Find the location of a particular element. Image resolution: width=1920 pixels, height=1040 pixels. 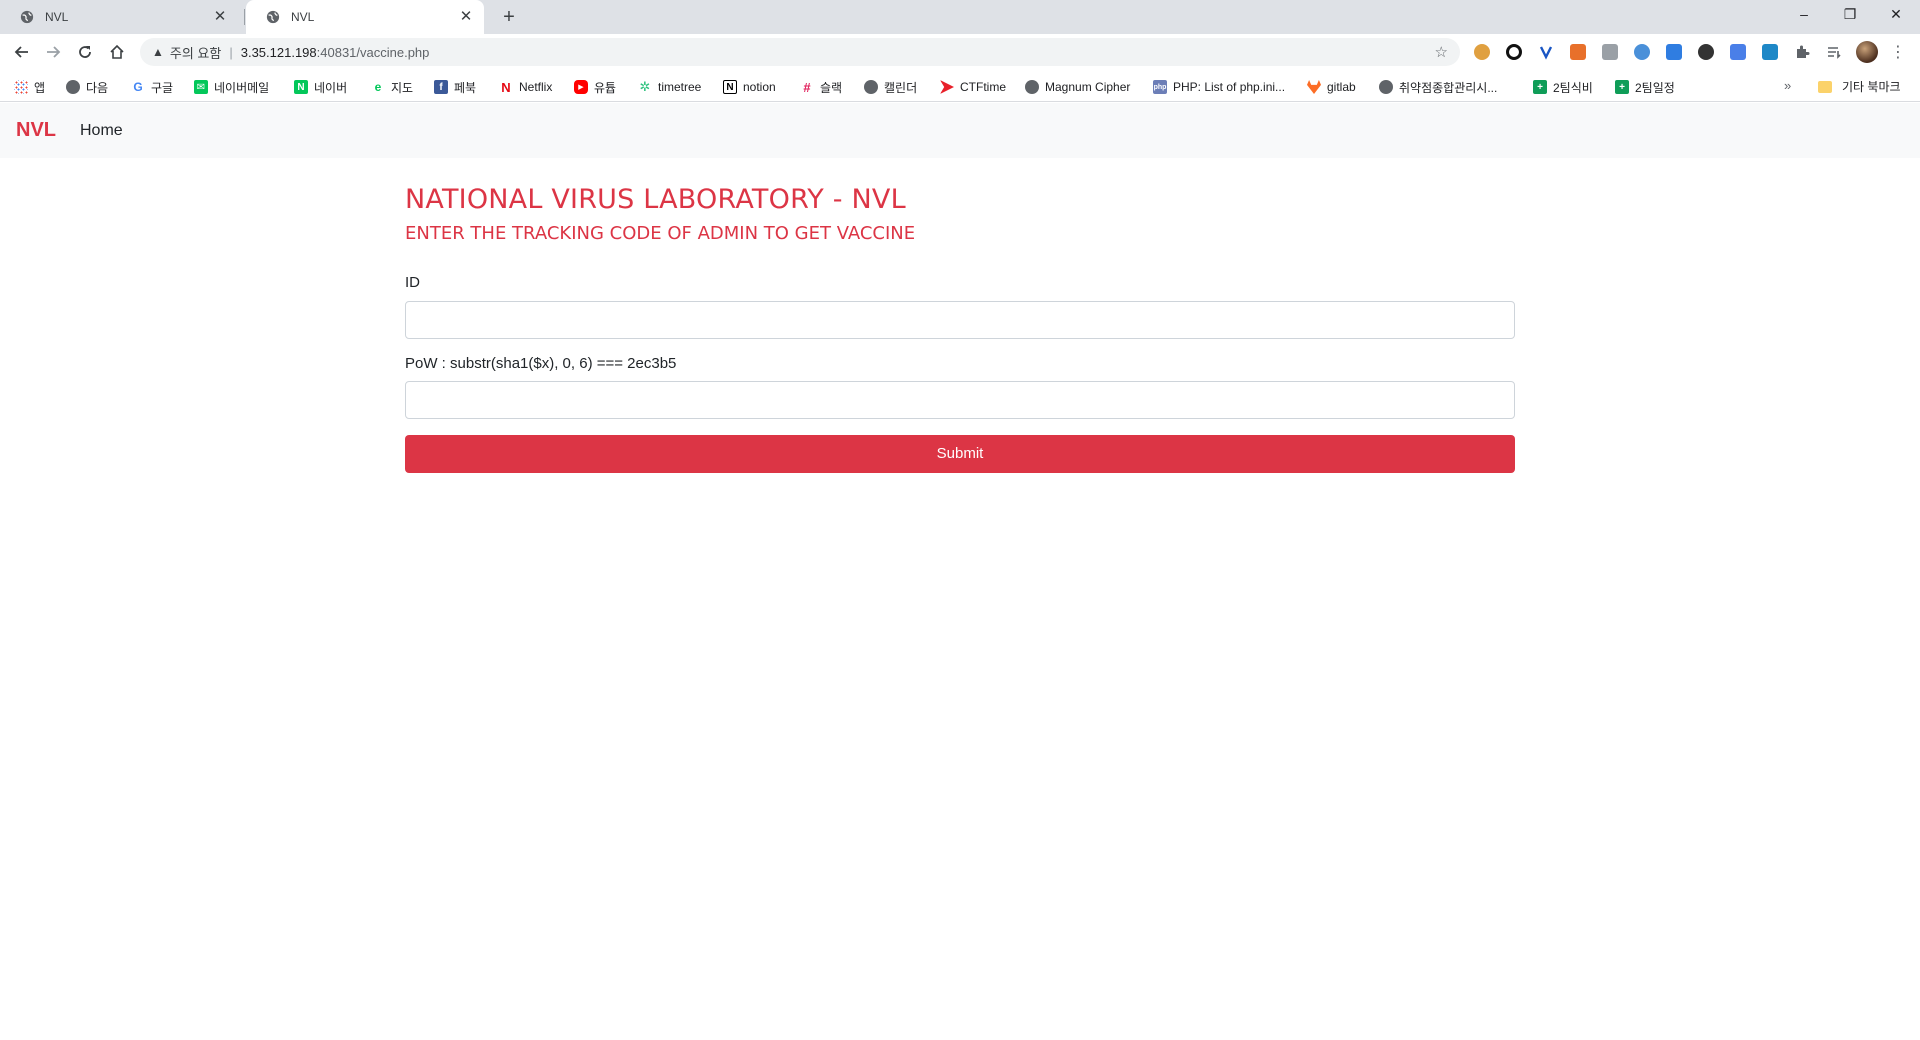

bookmark-label: Netflix is located at coordinates (536, 87).